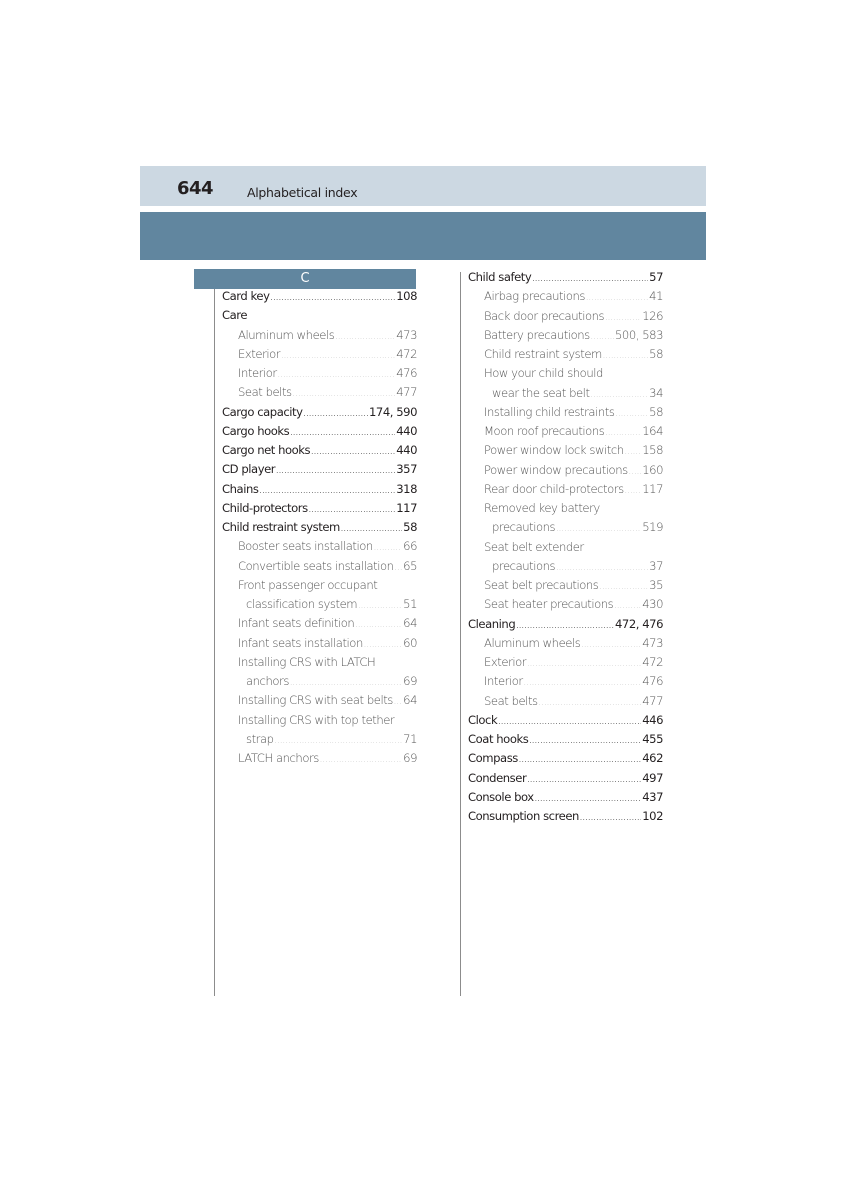  I want to click on page-reference: 35, so click(656, 585).